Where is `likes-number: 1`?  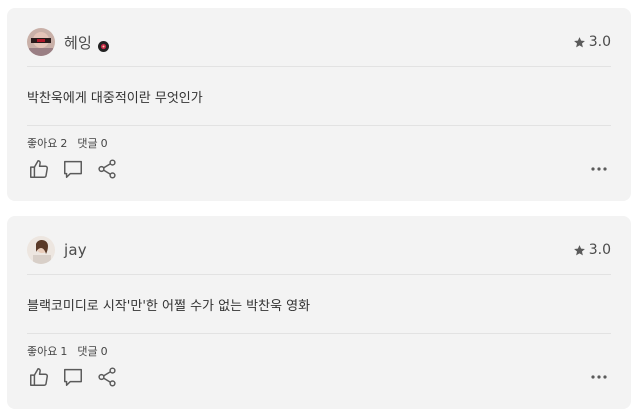 likes-number: 1 is located at coordinates (64, 351).